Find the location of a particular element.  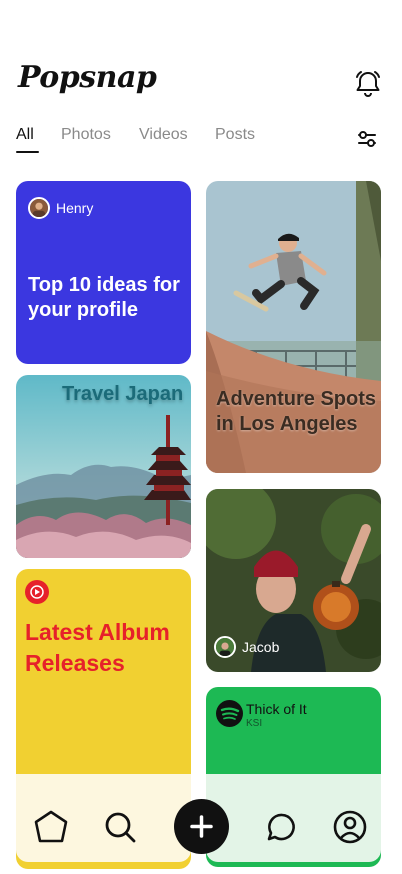

card-title: Adventure Spots in Los Angeles is located at coordinates (296, 411).